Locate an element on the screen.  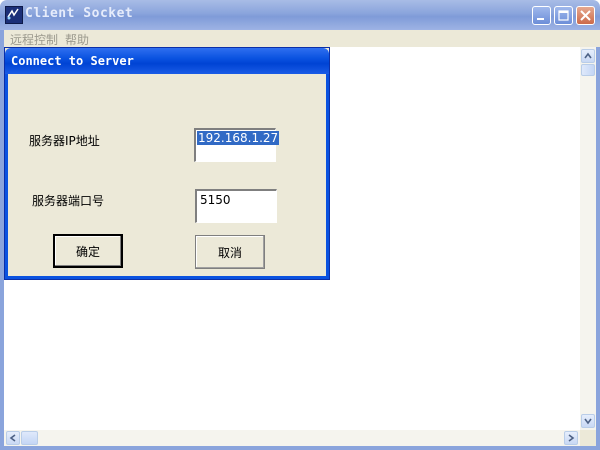
window-title-bar: Client Socket is located at coordinates (300, 15).